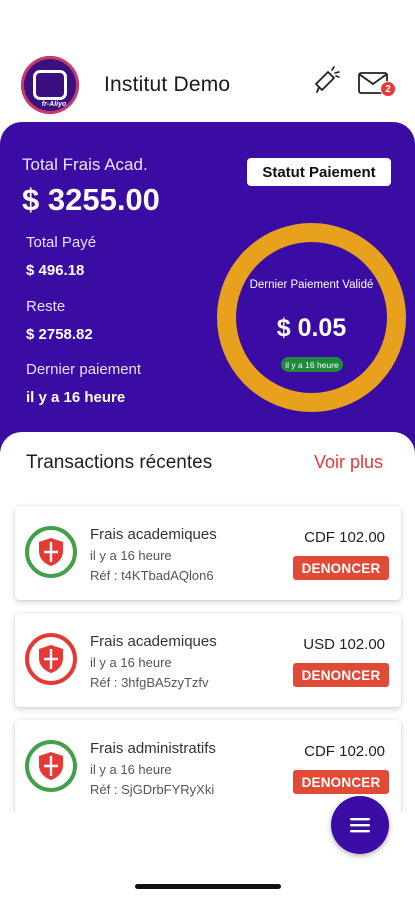  What do you see at coordinates (46, 306) in the screenshot?
I see `remaining-label: Reste` at bounding box center [46, 306].